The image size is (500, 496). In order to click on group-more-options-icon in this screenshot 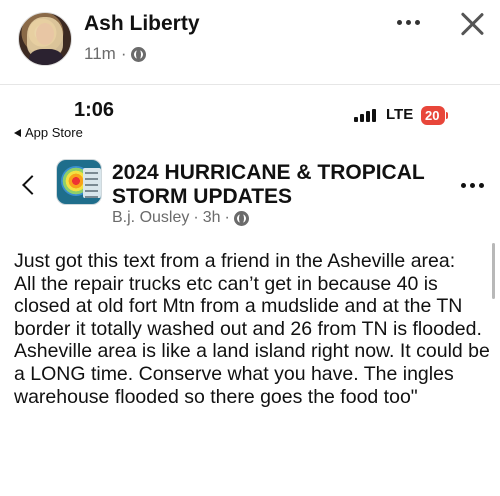, I will do `click(472, 185)`.